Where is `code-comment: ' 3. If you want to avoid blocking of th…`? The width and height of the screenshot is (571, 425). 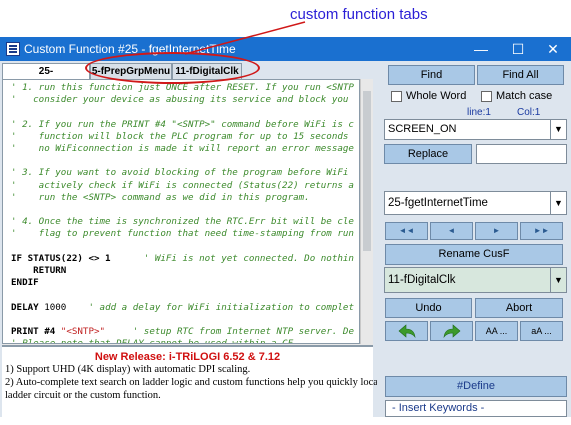
code-comment: ' 3. If you want to avoid blocking of th… is located at coordinates (180, 173).